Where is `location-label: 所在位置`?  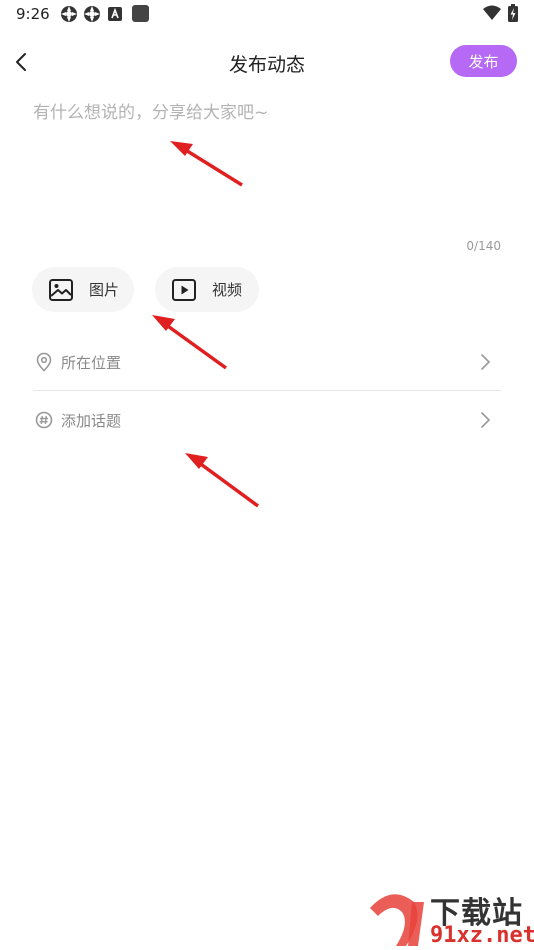 location-label: 所在位置 is located at coordinates (91, 363).